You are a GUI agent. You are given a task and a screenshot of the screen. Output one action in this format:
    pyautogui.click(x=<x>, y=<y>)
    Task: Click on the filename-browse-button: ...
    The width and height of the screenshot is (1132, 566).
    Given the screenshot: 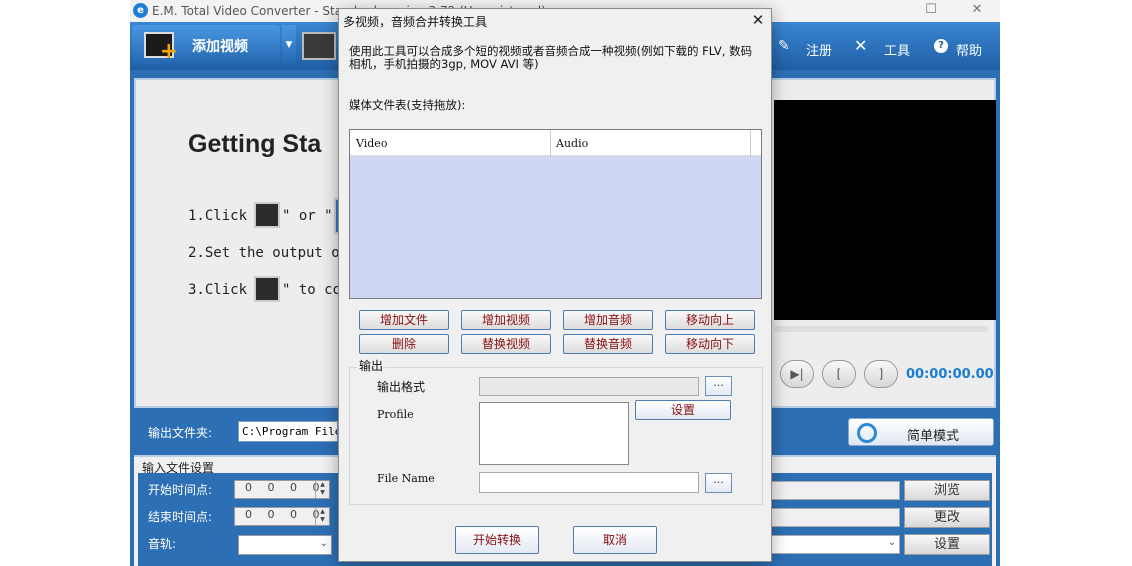 What is the action you would take?
    pyautogui.click(x=718, y=483)
    